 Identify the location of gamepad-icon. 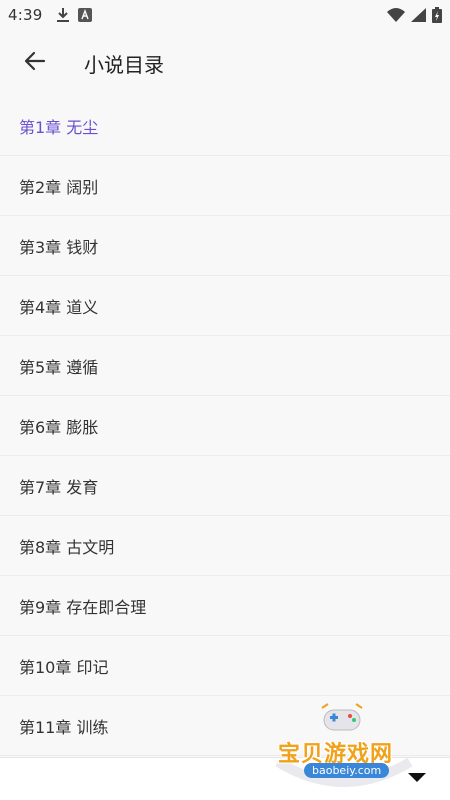
(342, 717).